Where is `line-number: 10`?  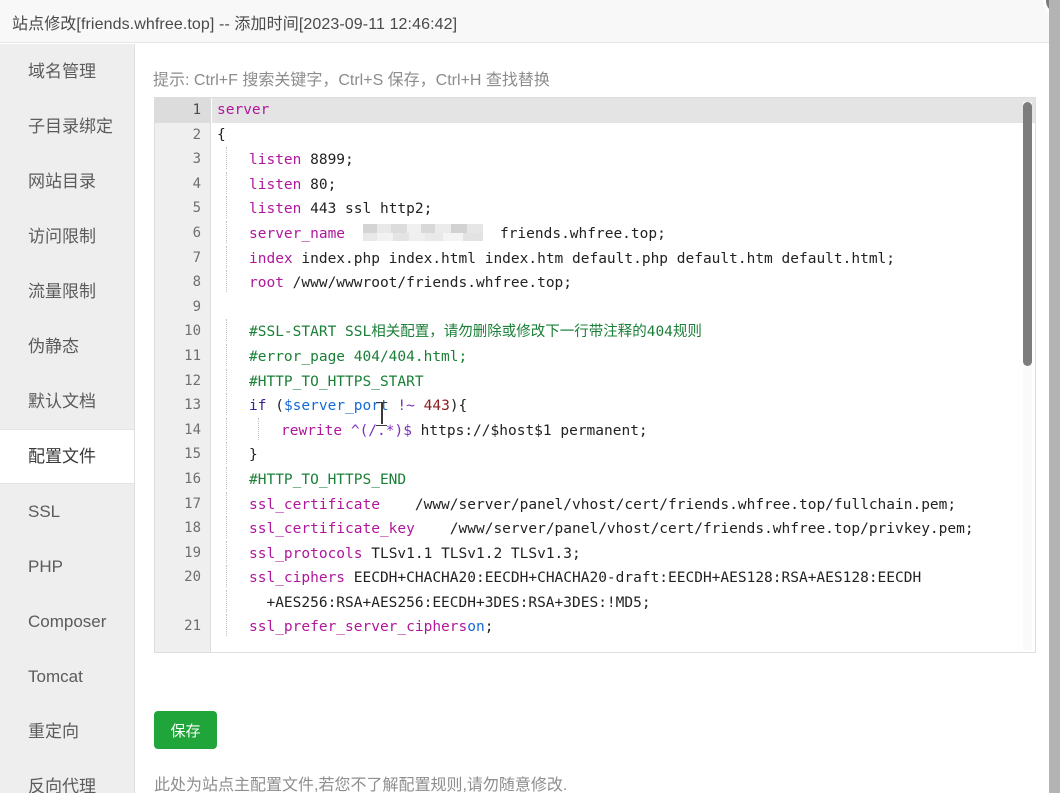
line-number: 10 is located at coordinates (192, 331).